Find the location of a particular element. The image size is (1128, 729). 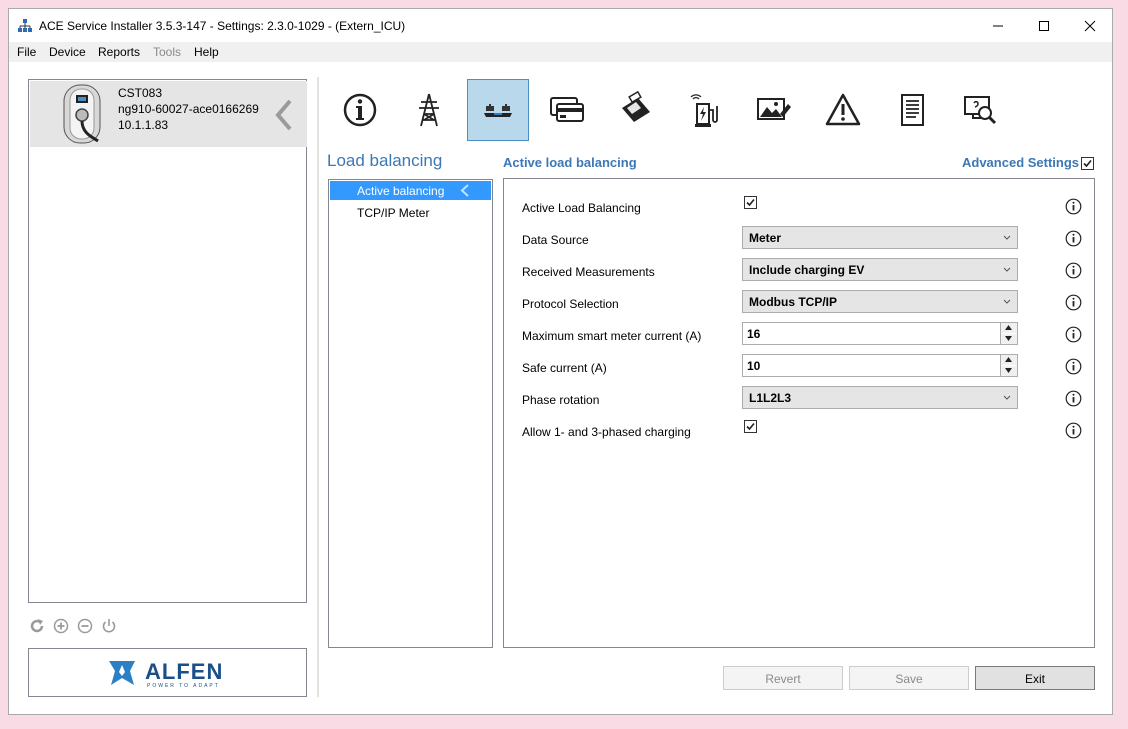

advanced-settings-label: Advanced Settings is located at coordinates (1021, 162).